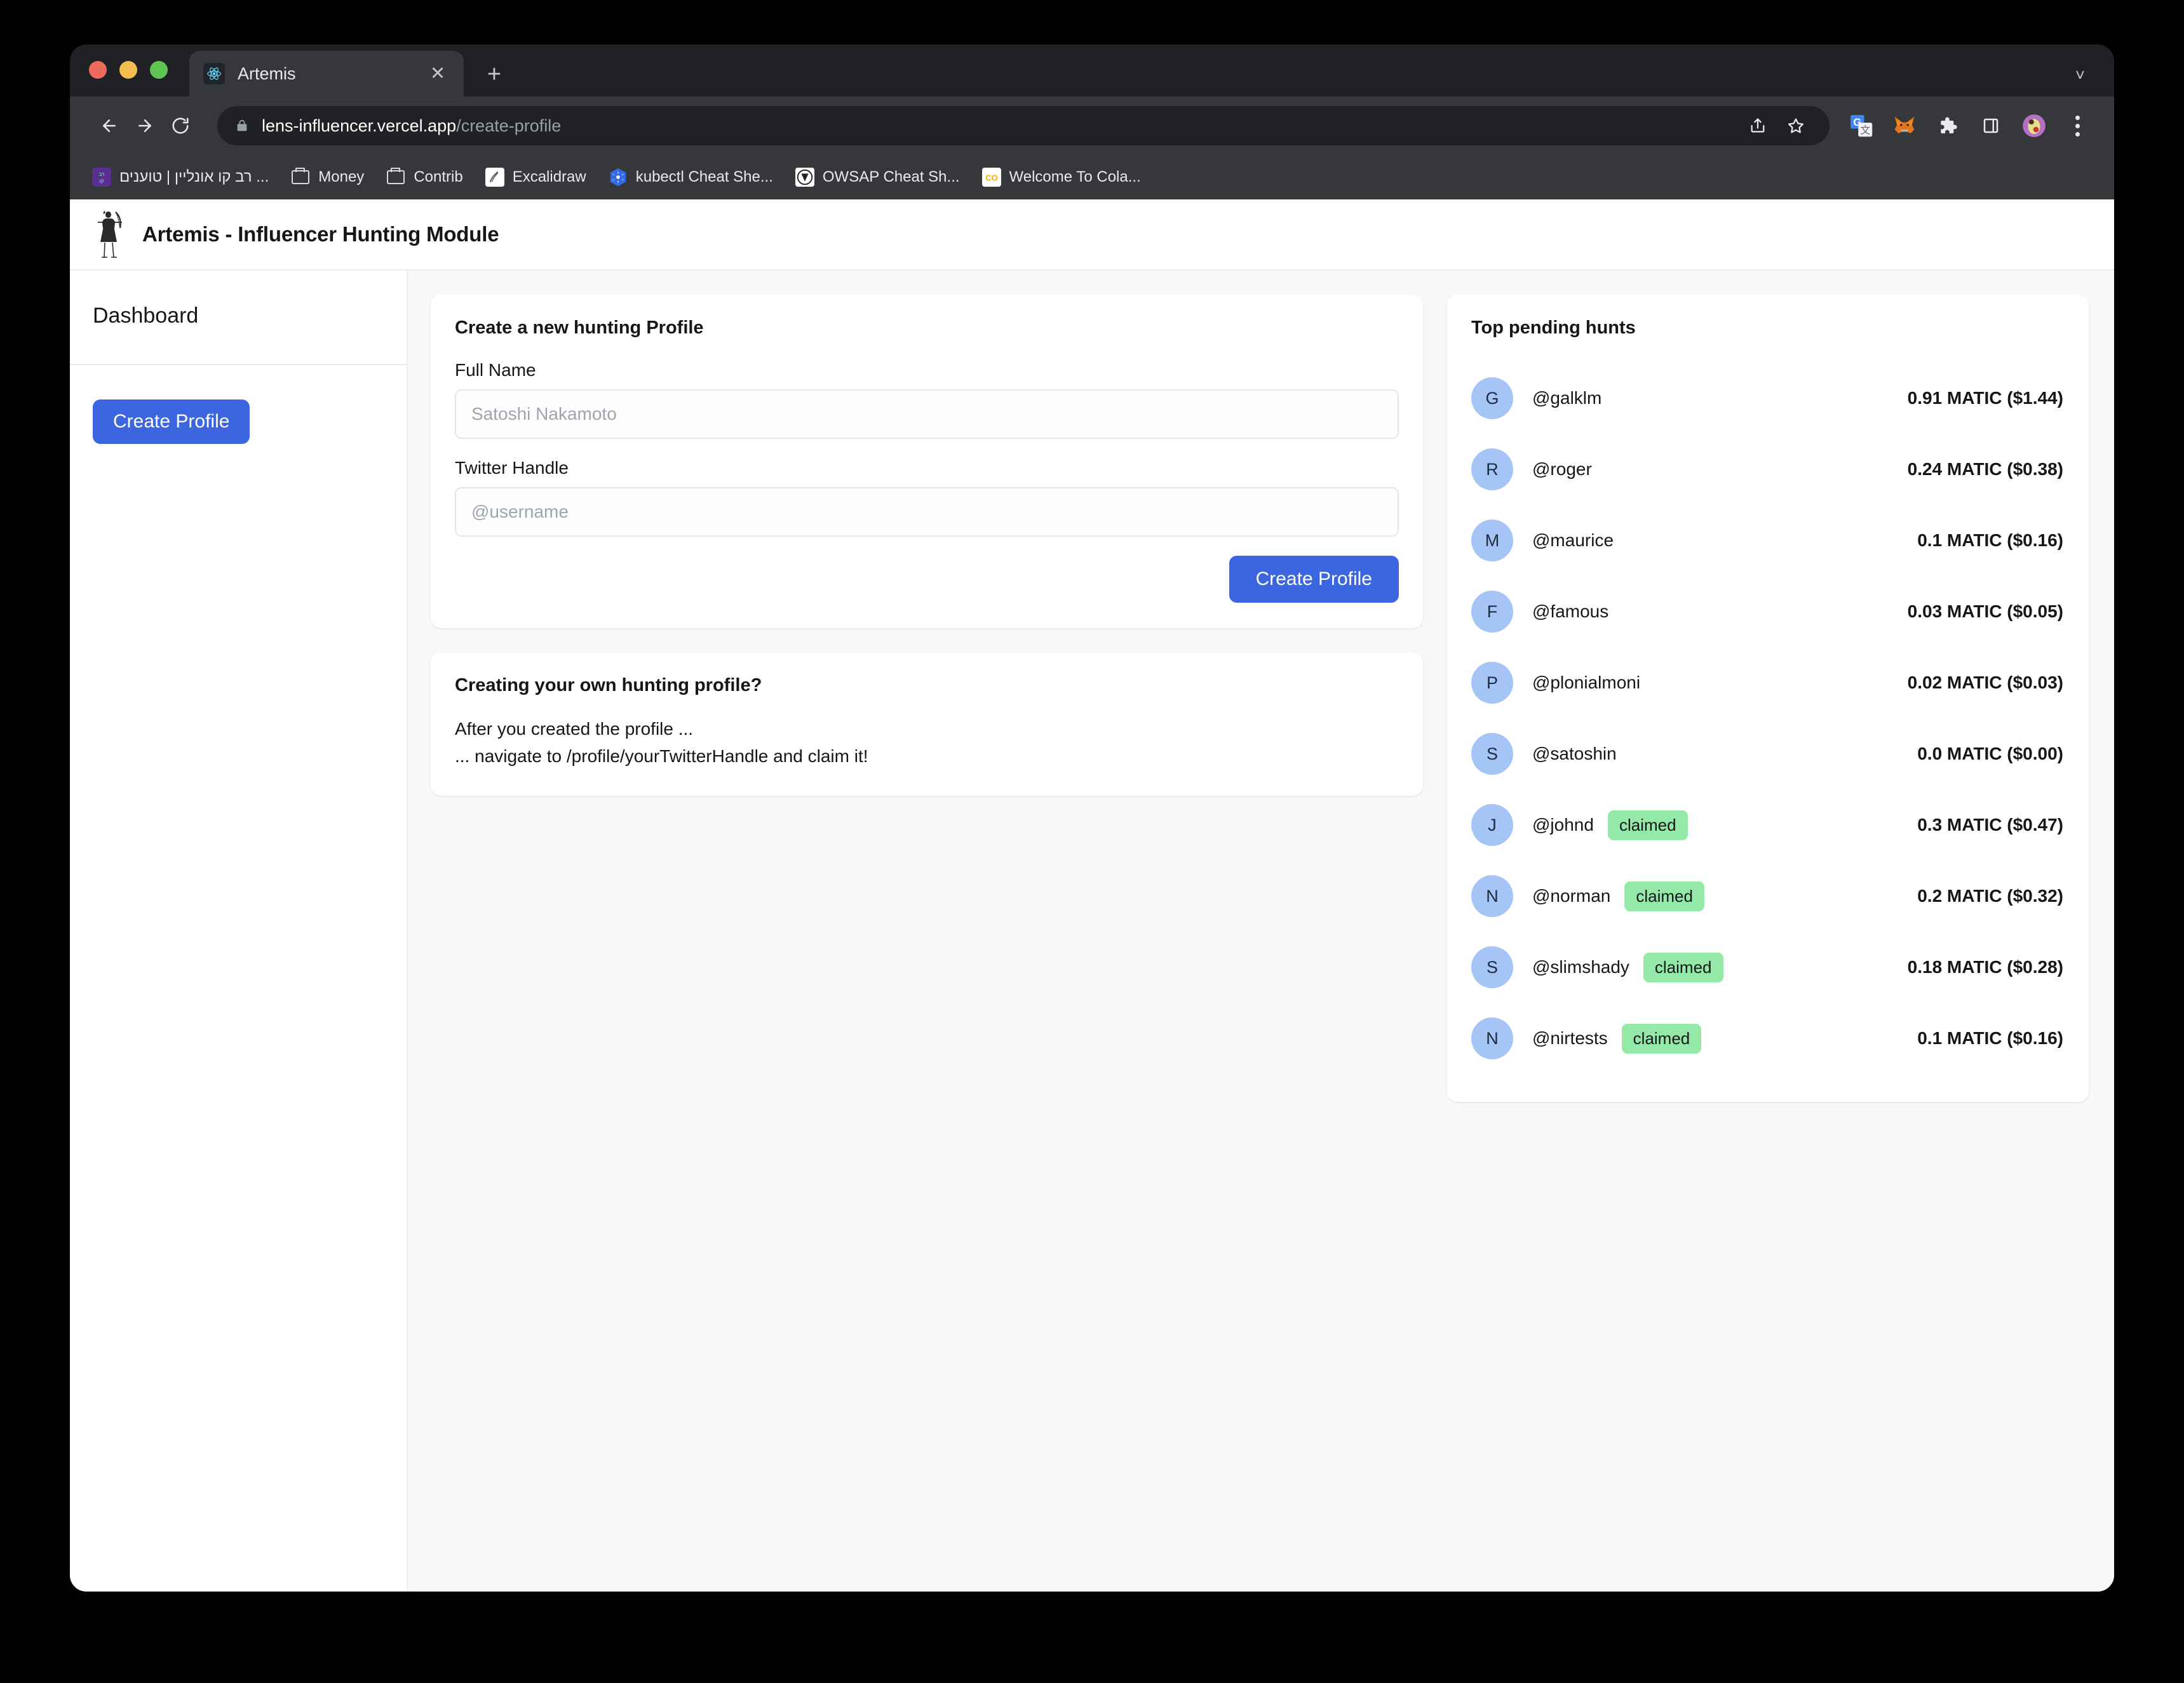  I want to click on twitter-handle-input, so click(927, 512).